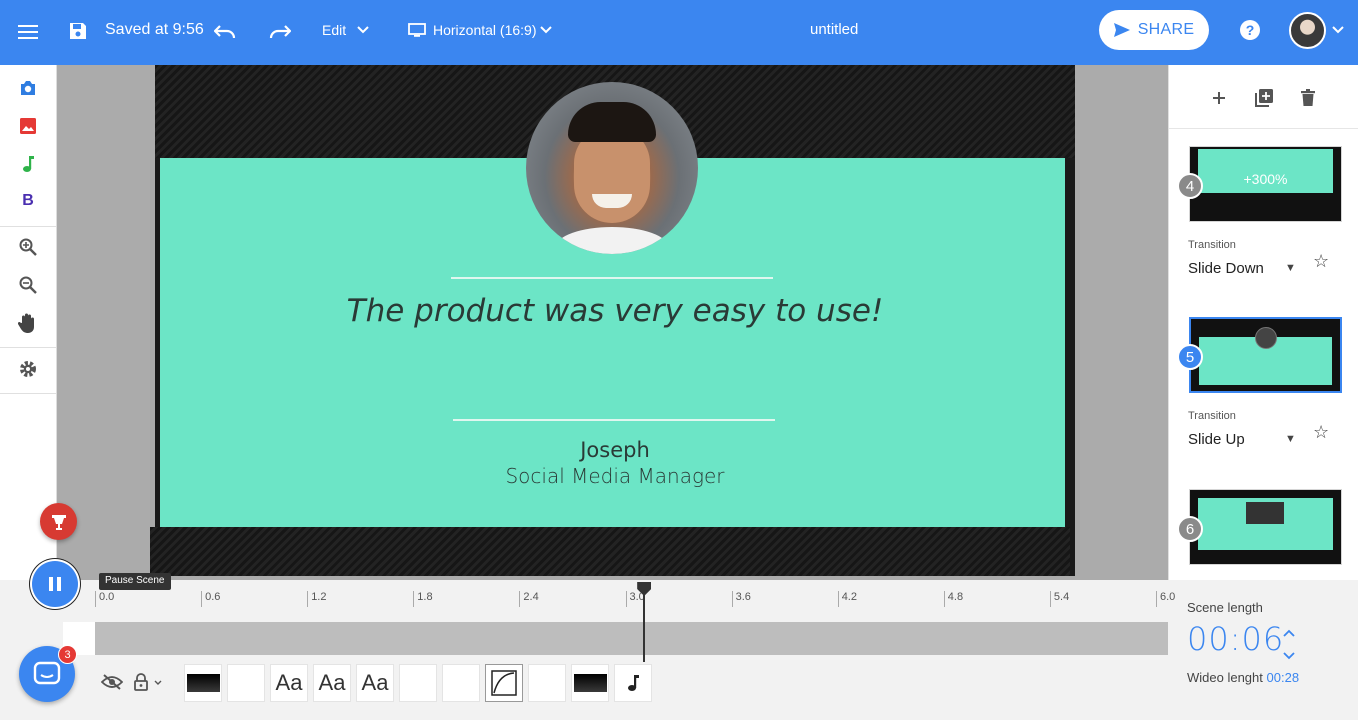 This screenshot has height=720, width=1358. Describe the element at coordinates (154, 29) in the screenshot. I see `saved-status: Saved at 9:56` at that location.